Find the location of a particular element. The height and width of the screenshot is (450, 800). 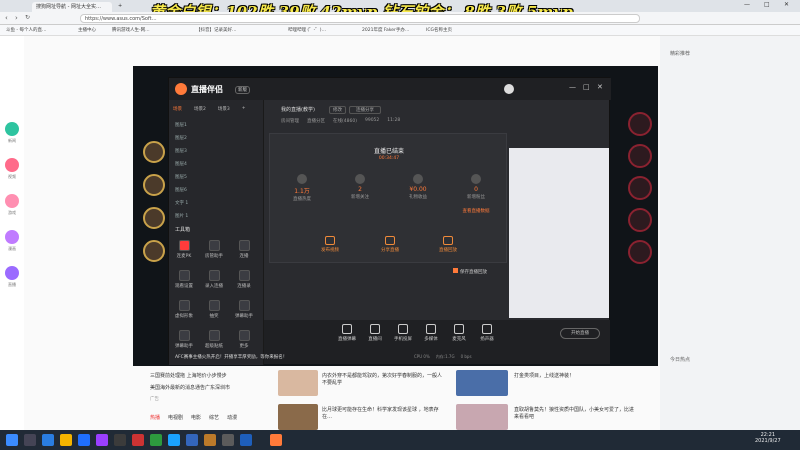

left-article-line: 三国赛前处理拖 上海地价小步慢步 is located at coordinates (188, 375).